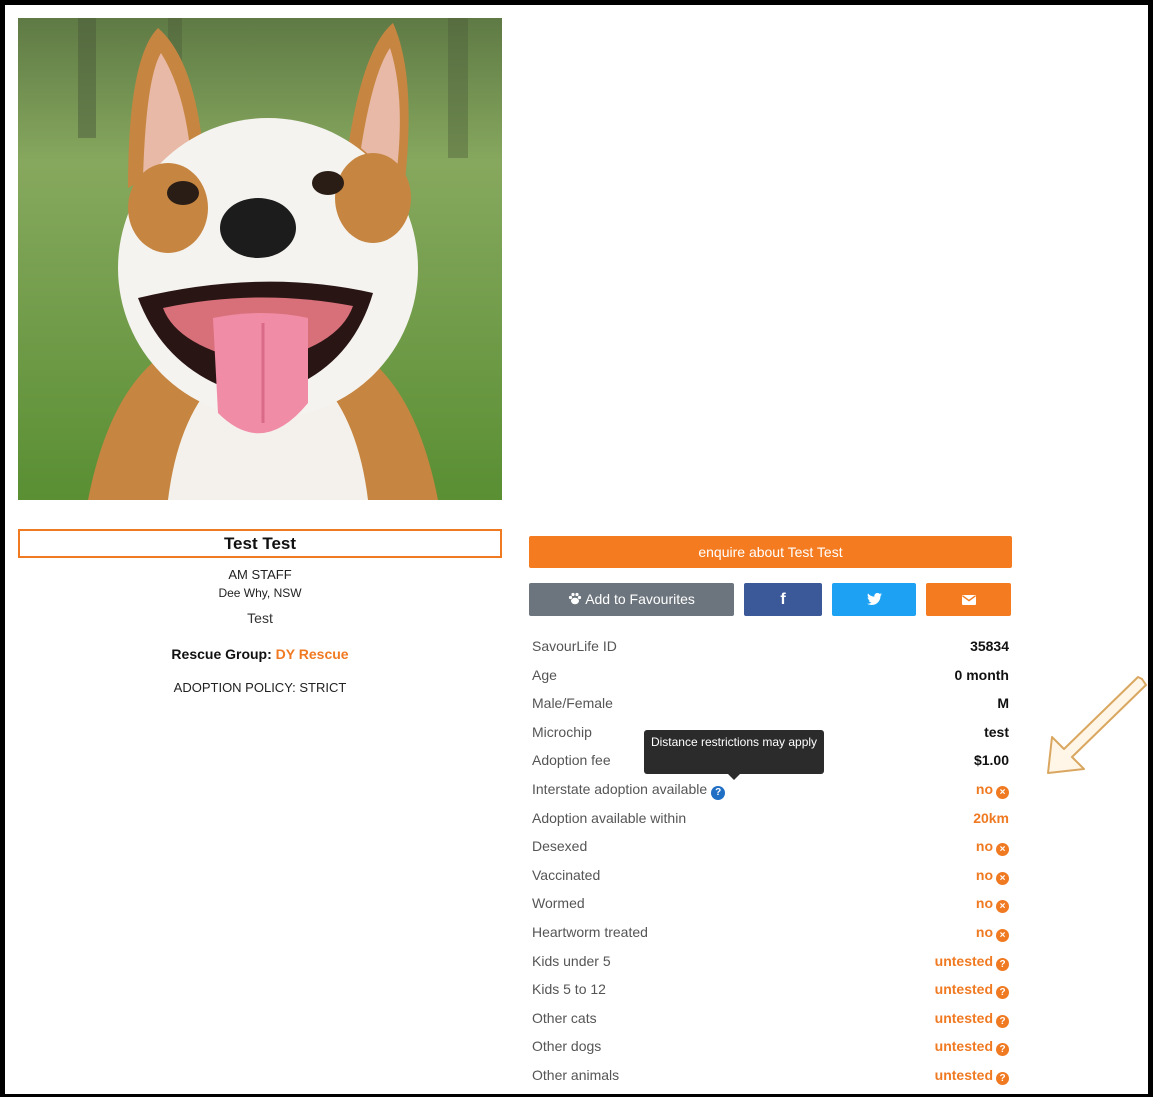 The width and height of the screenshot is (1153, 1097). I want to click on email-share-button, so click(968, 599).